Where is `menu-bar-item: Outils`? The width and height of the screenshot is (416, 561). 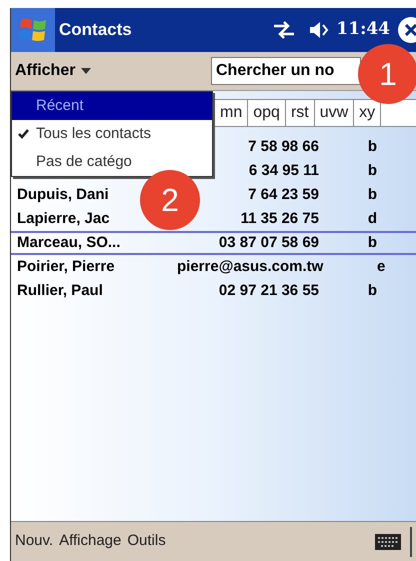 menu-bar-item: Outils is located at coordinates (146, 541).